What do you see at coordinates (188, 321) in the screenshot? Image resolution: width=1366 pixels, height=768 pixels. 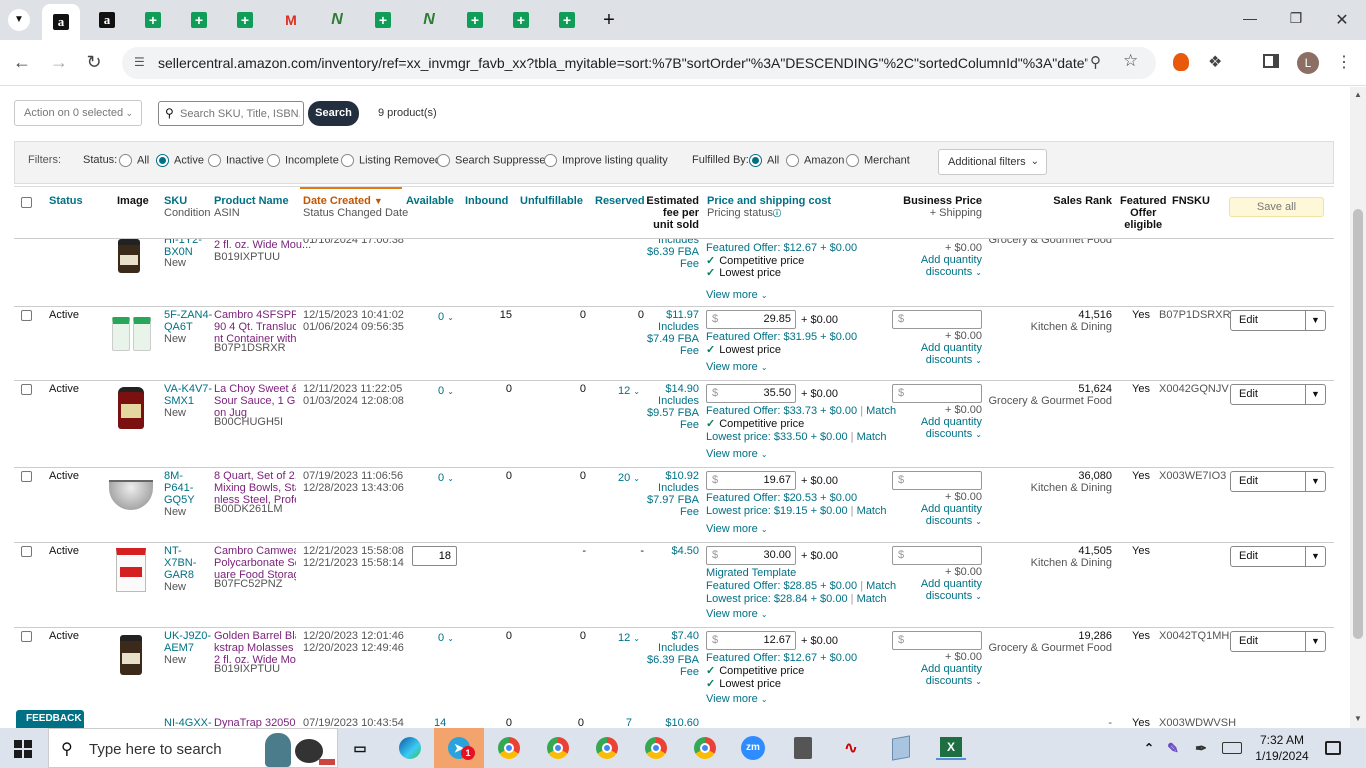 I see `sku-link: 5F-ZAN4- QA6T` at bounding box center [188, 321].